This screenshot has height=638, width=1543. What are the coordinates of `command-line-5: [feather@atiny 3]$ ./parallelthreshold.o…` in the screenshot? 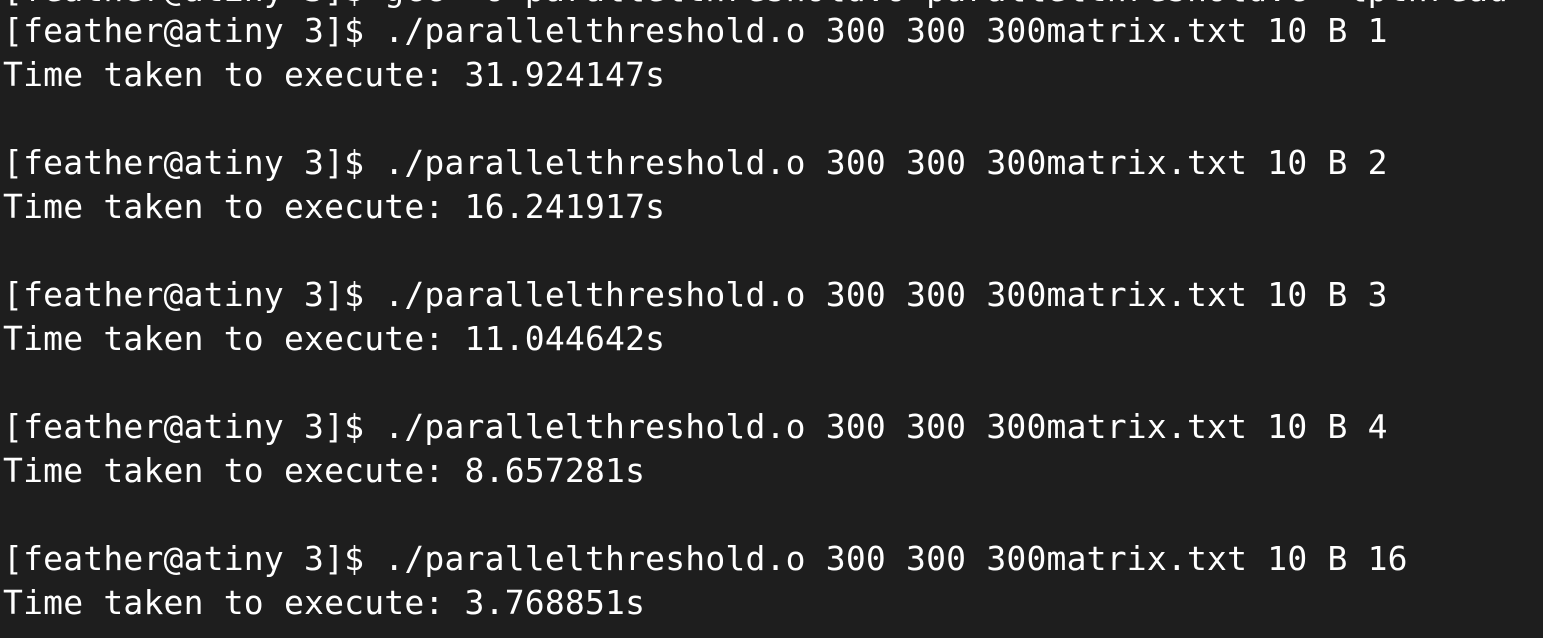 It's located at (705, 558).